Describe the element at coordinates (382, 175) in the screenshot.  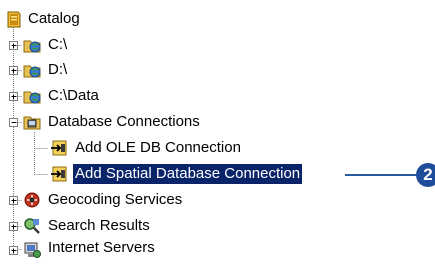
I see `callout-leader-line` at that location.